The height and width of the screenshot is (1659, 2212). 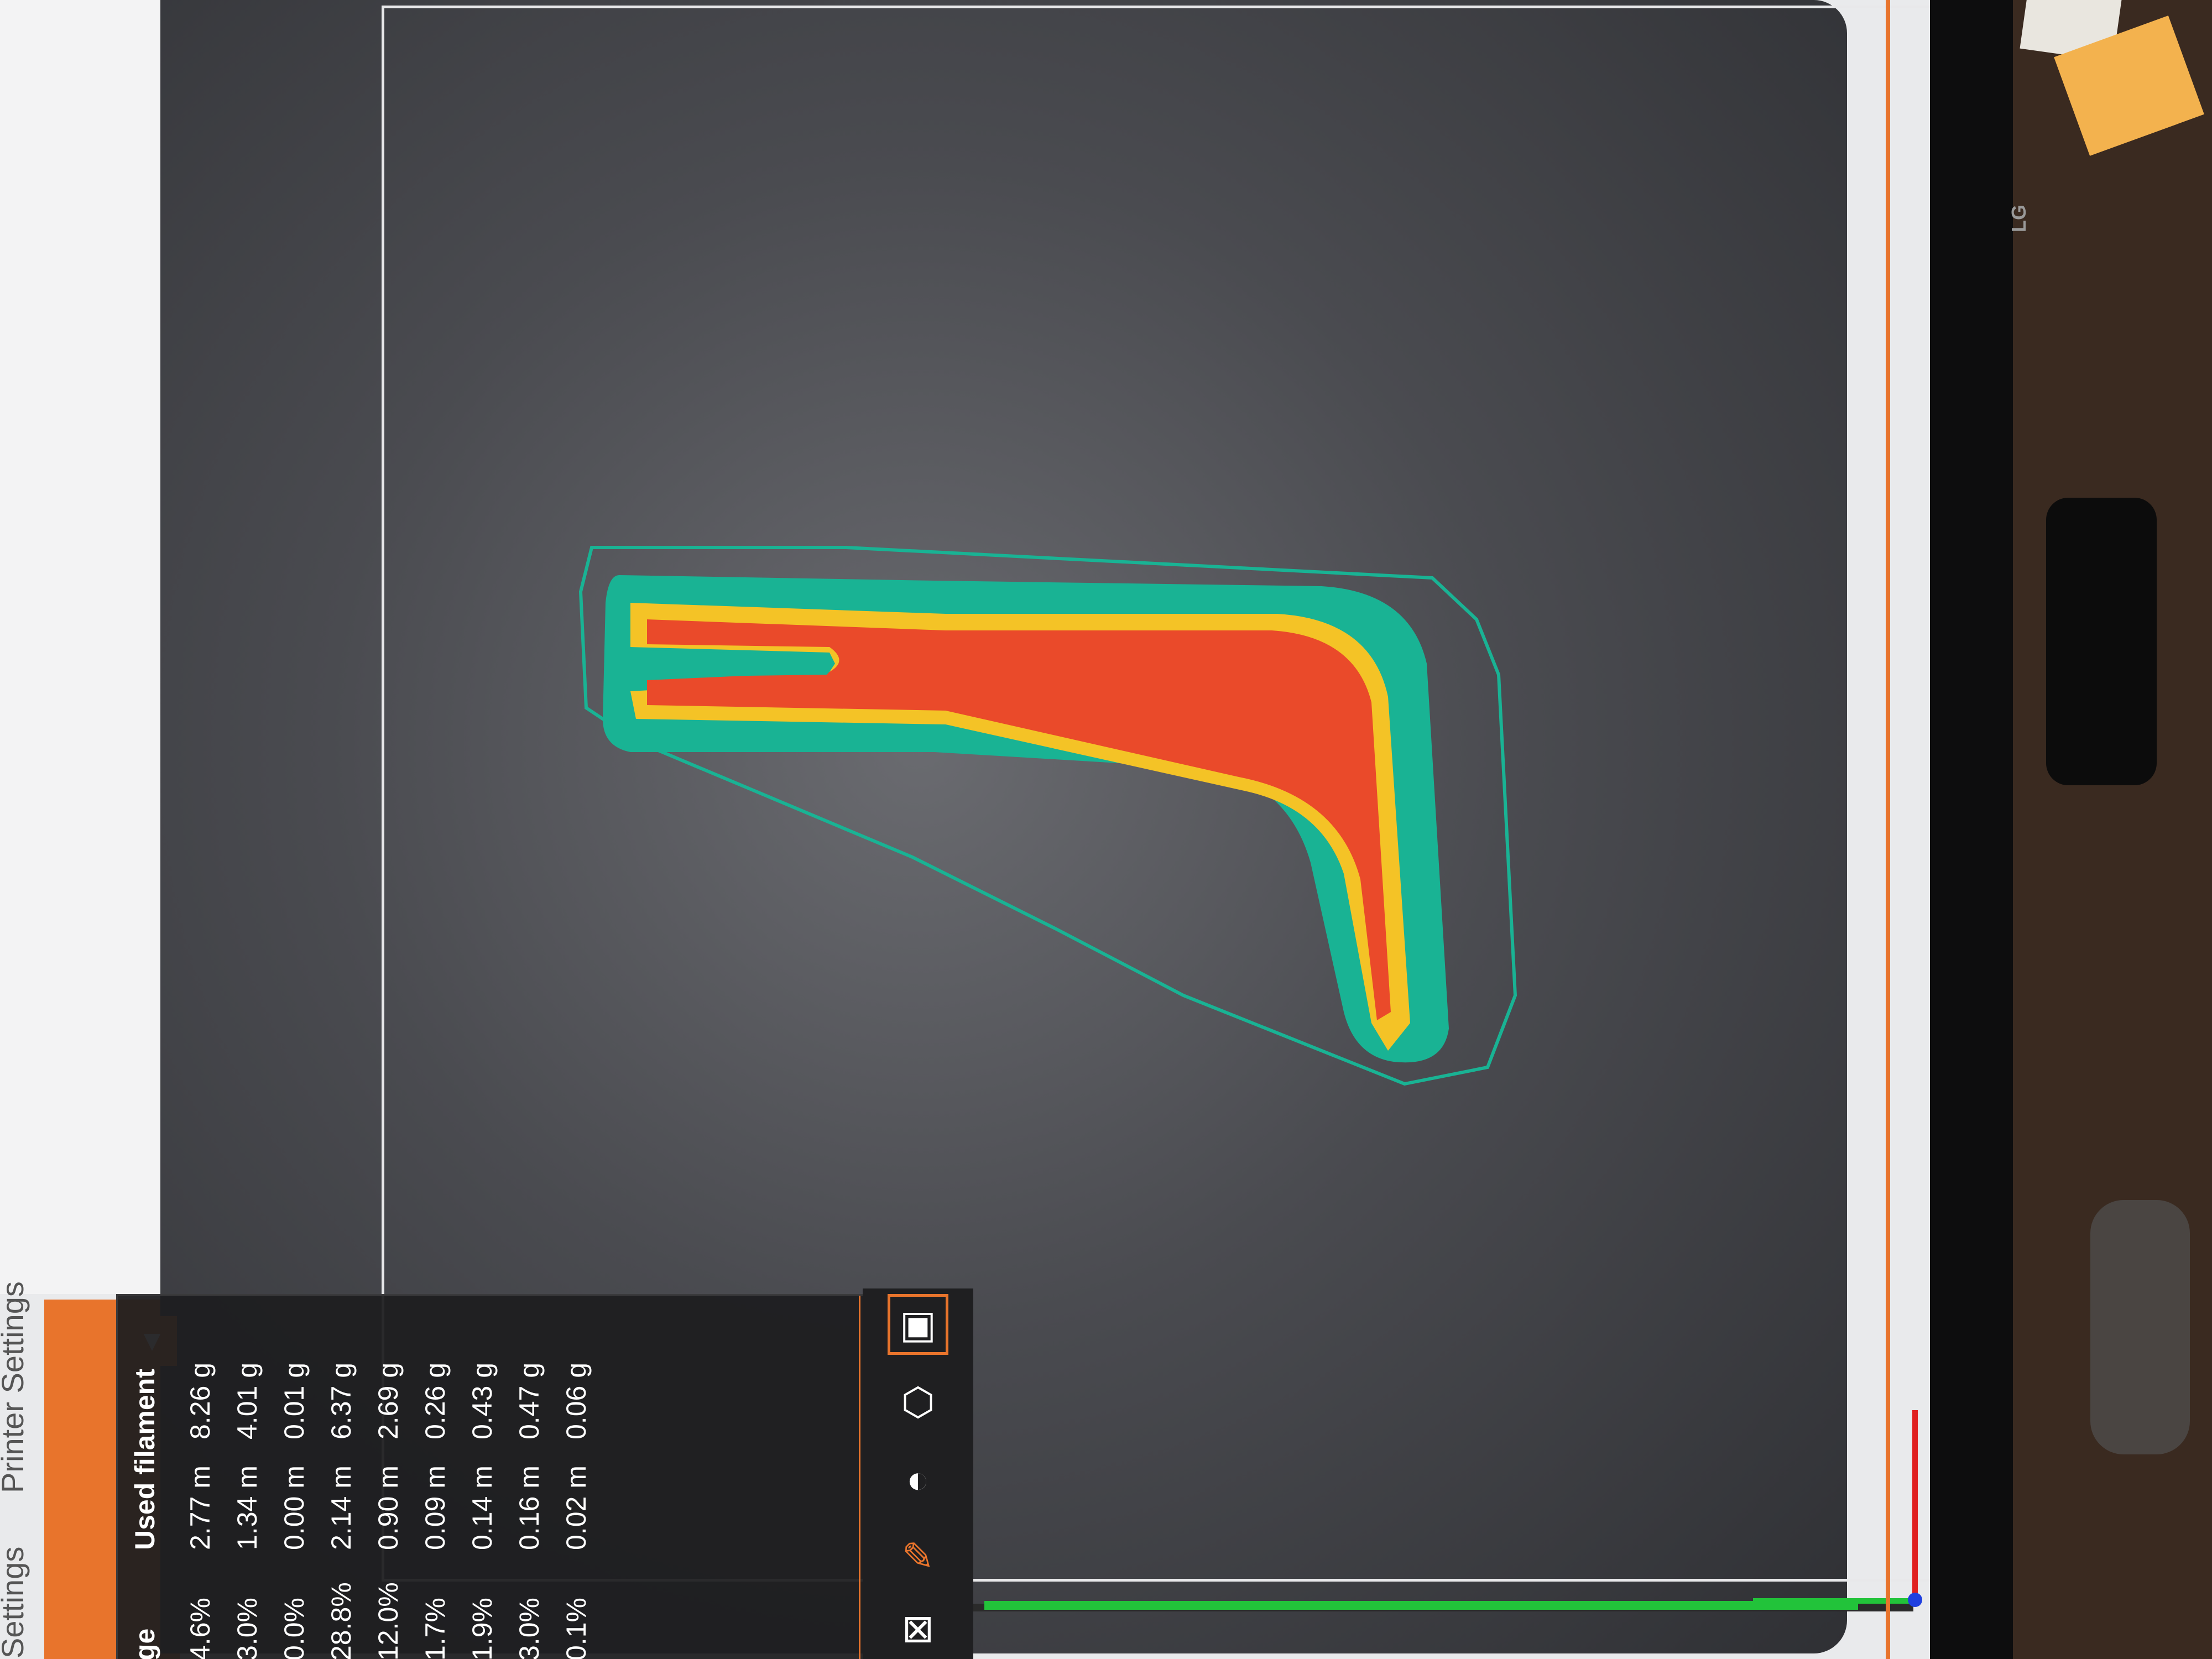 What do you see at coordinates (918, 1557) in the screenshot?
I see `tools-icon: ✎` at bounding box center [918, 1557].